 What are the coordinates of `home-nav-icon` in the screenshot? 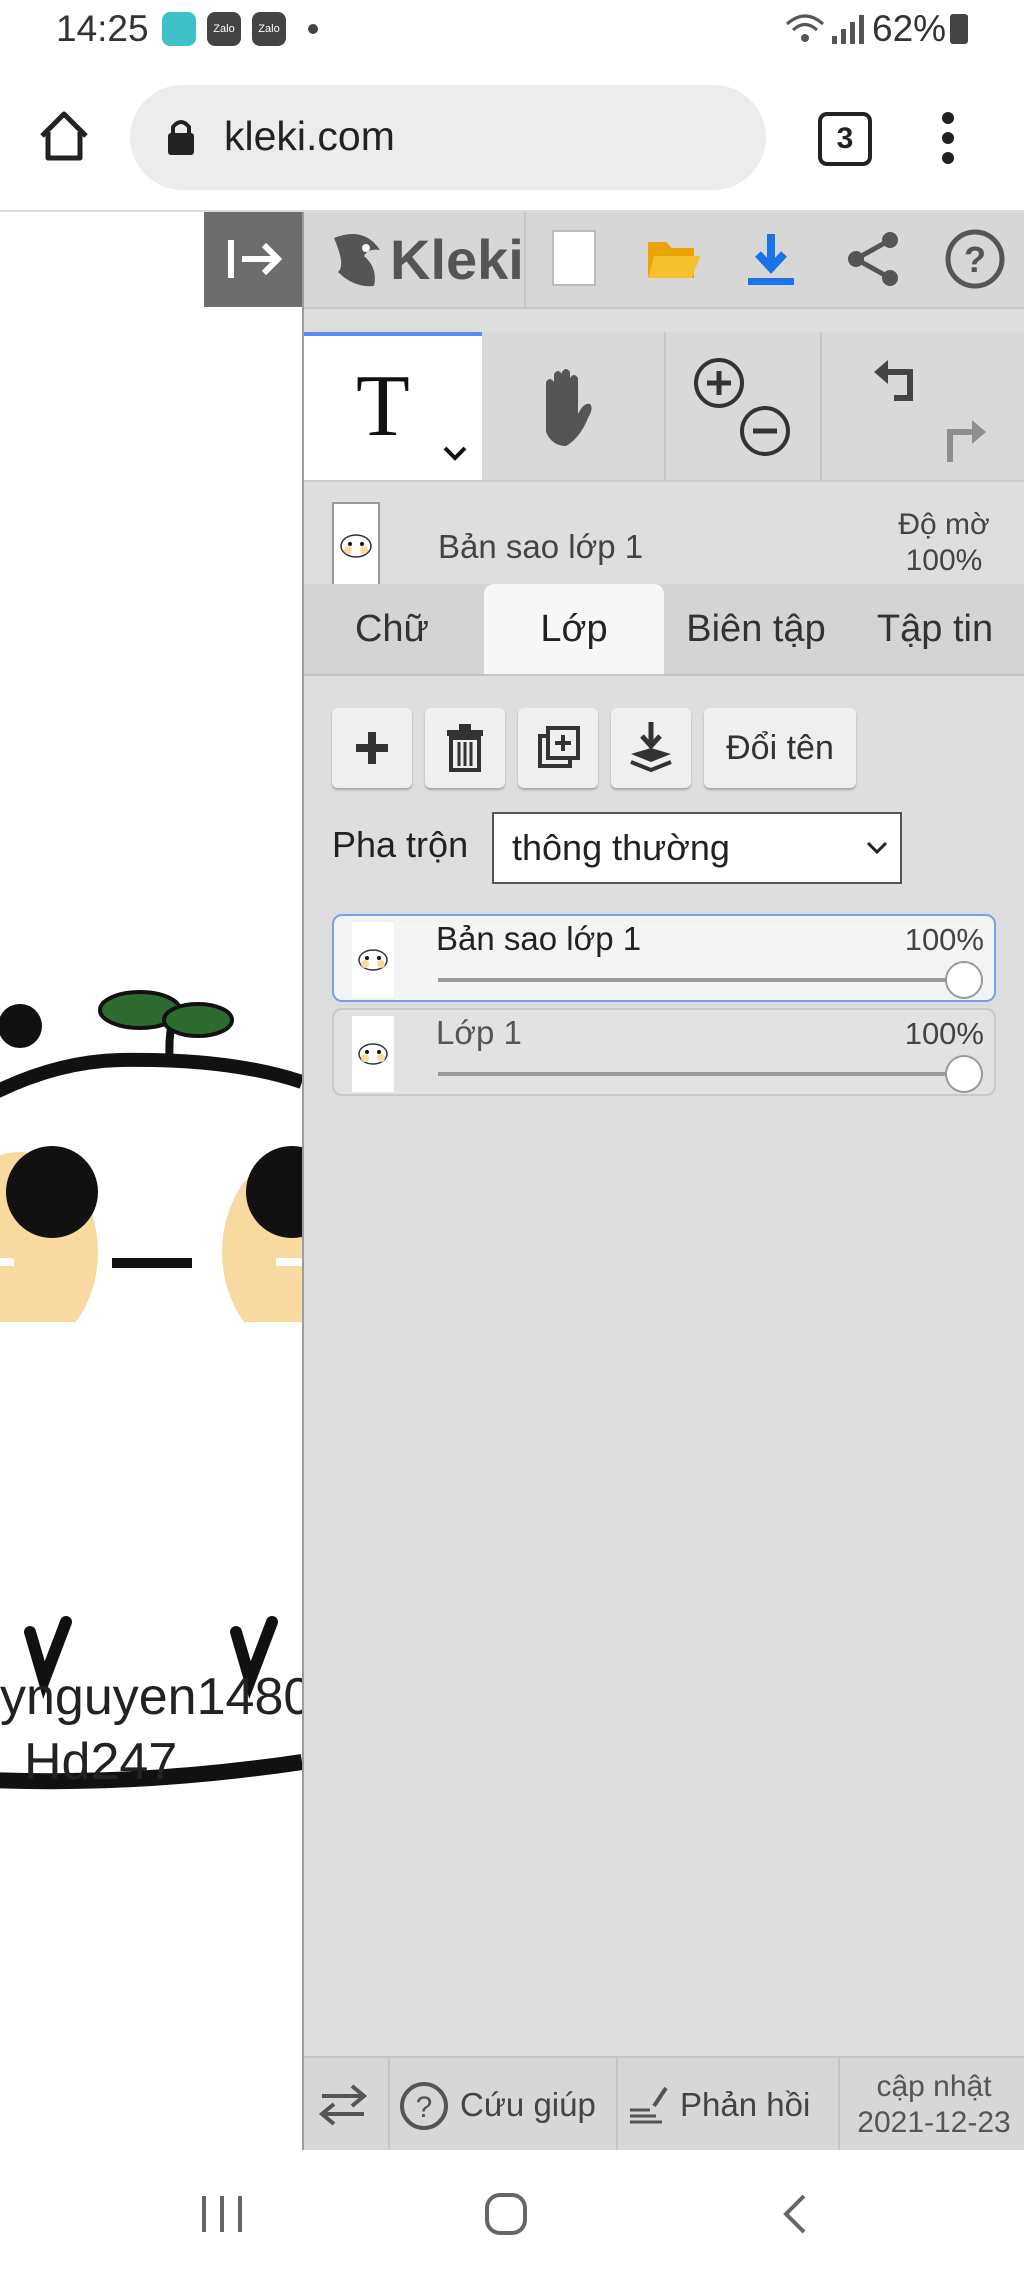 It's located at (506, 2214).